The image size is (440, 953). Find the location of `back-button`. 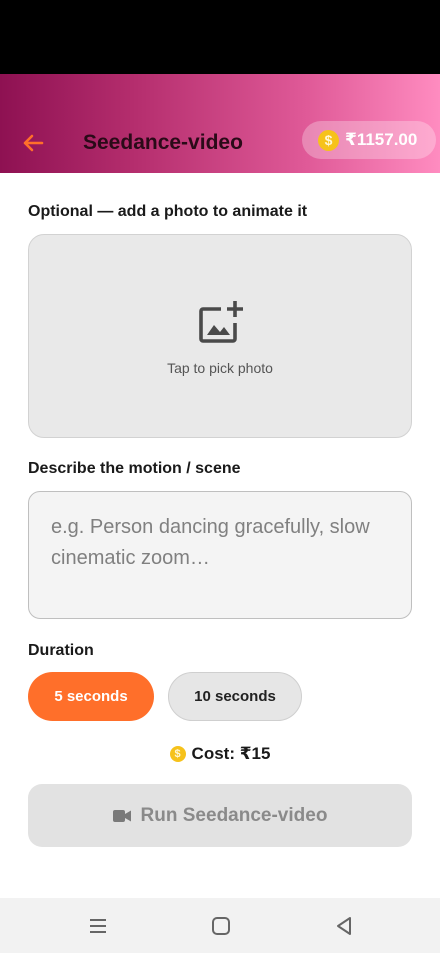

back-button is located at coordinates (33, 143).